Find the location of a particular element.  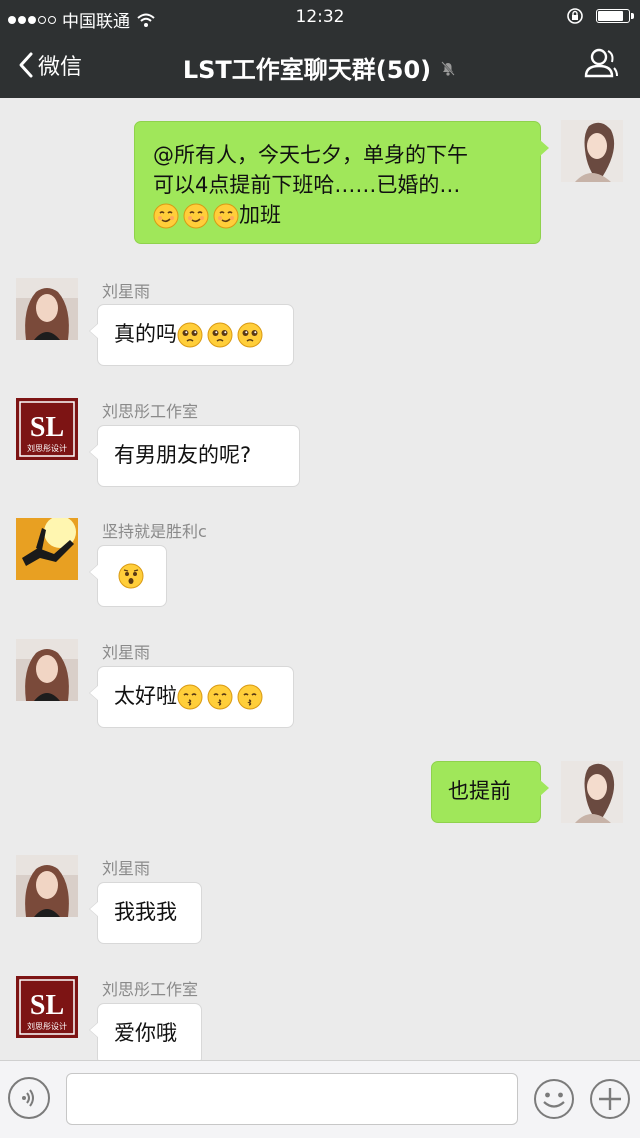

message-bubble-outgoing: 也提前 is located at coordinates (490, 792).